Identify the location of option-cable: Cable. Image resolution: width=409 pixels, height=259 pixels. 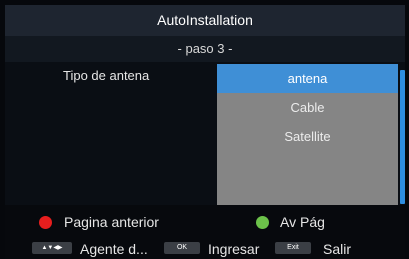
(307, 107).